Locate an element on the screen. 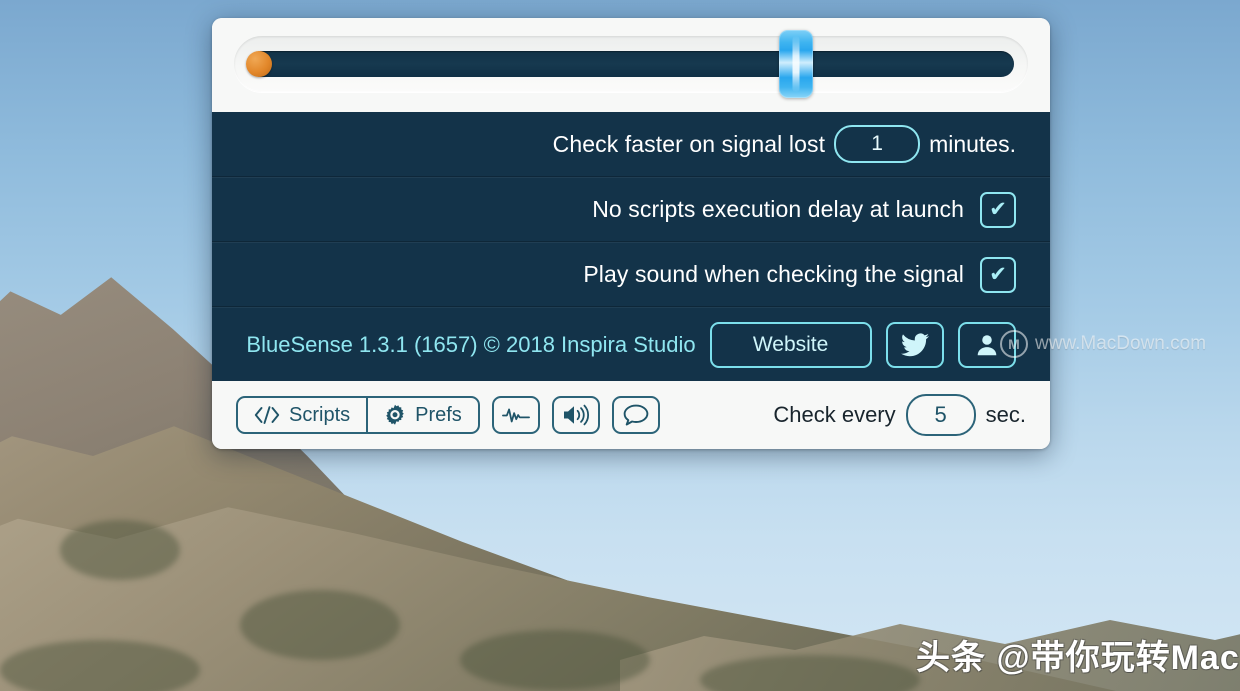  play-sound-checkbox: ✔ is located at coordinates (998, 274).